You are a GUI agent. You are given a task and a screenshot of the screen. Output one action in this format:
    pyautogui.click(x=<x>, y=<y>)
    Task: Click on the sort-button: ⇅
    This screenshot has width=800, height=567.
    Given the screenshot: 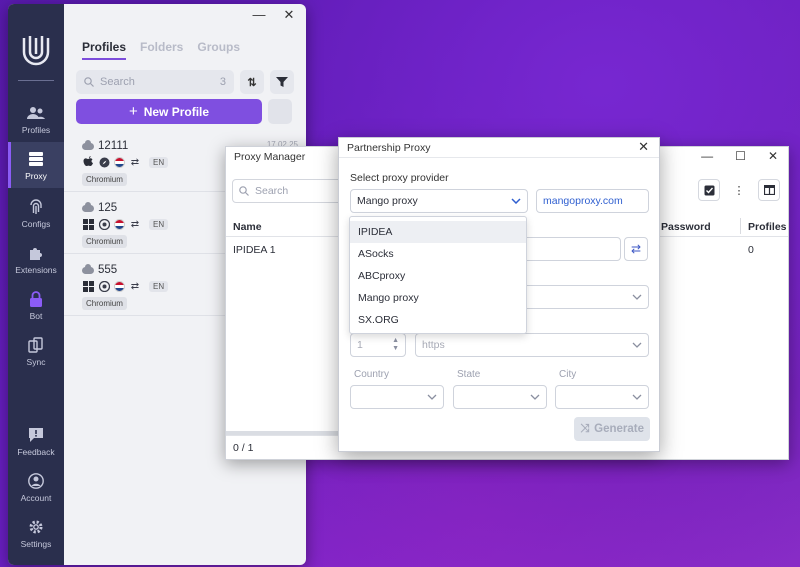 What is the action you would take?
    pyautogui.click(x=252, y=82)
    